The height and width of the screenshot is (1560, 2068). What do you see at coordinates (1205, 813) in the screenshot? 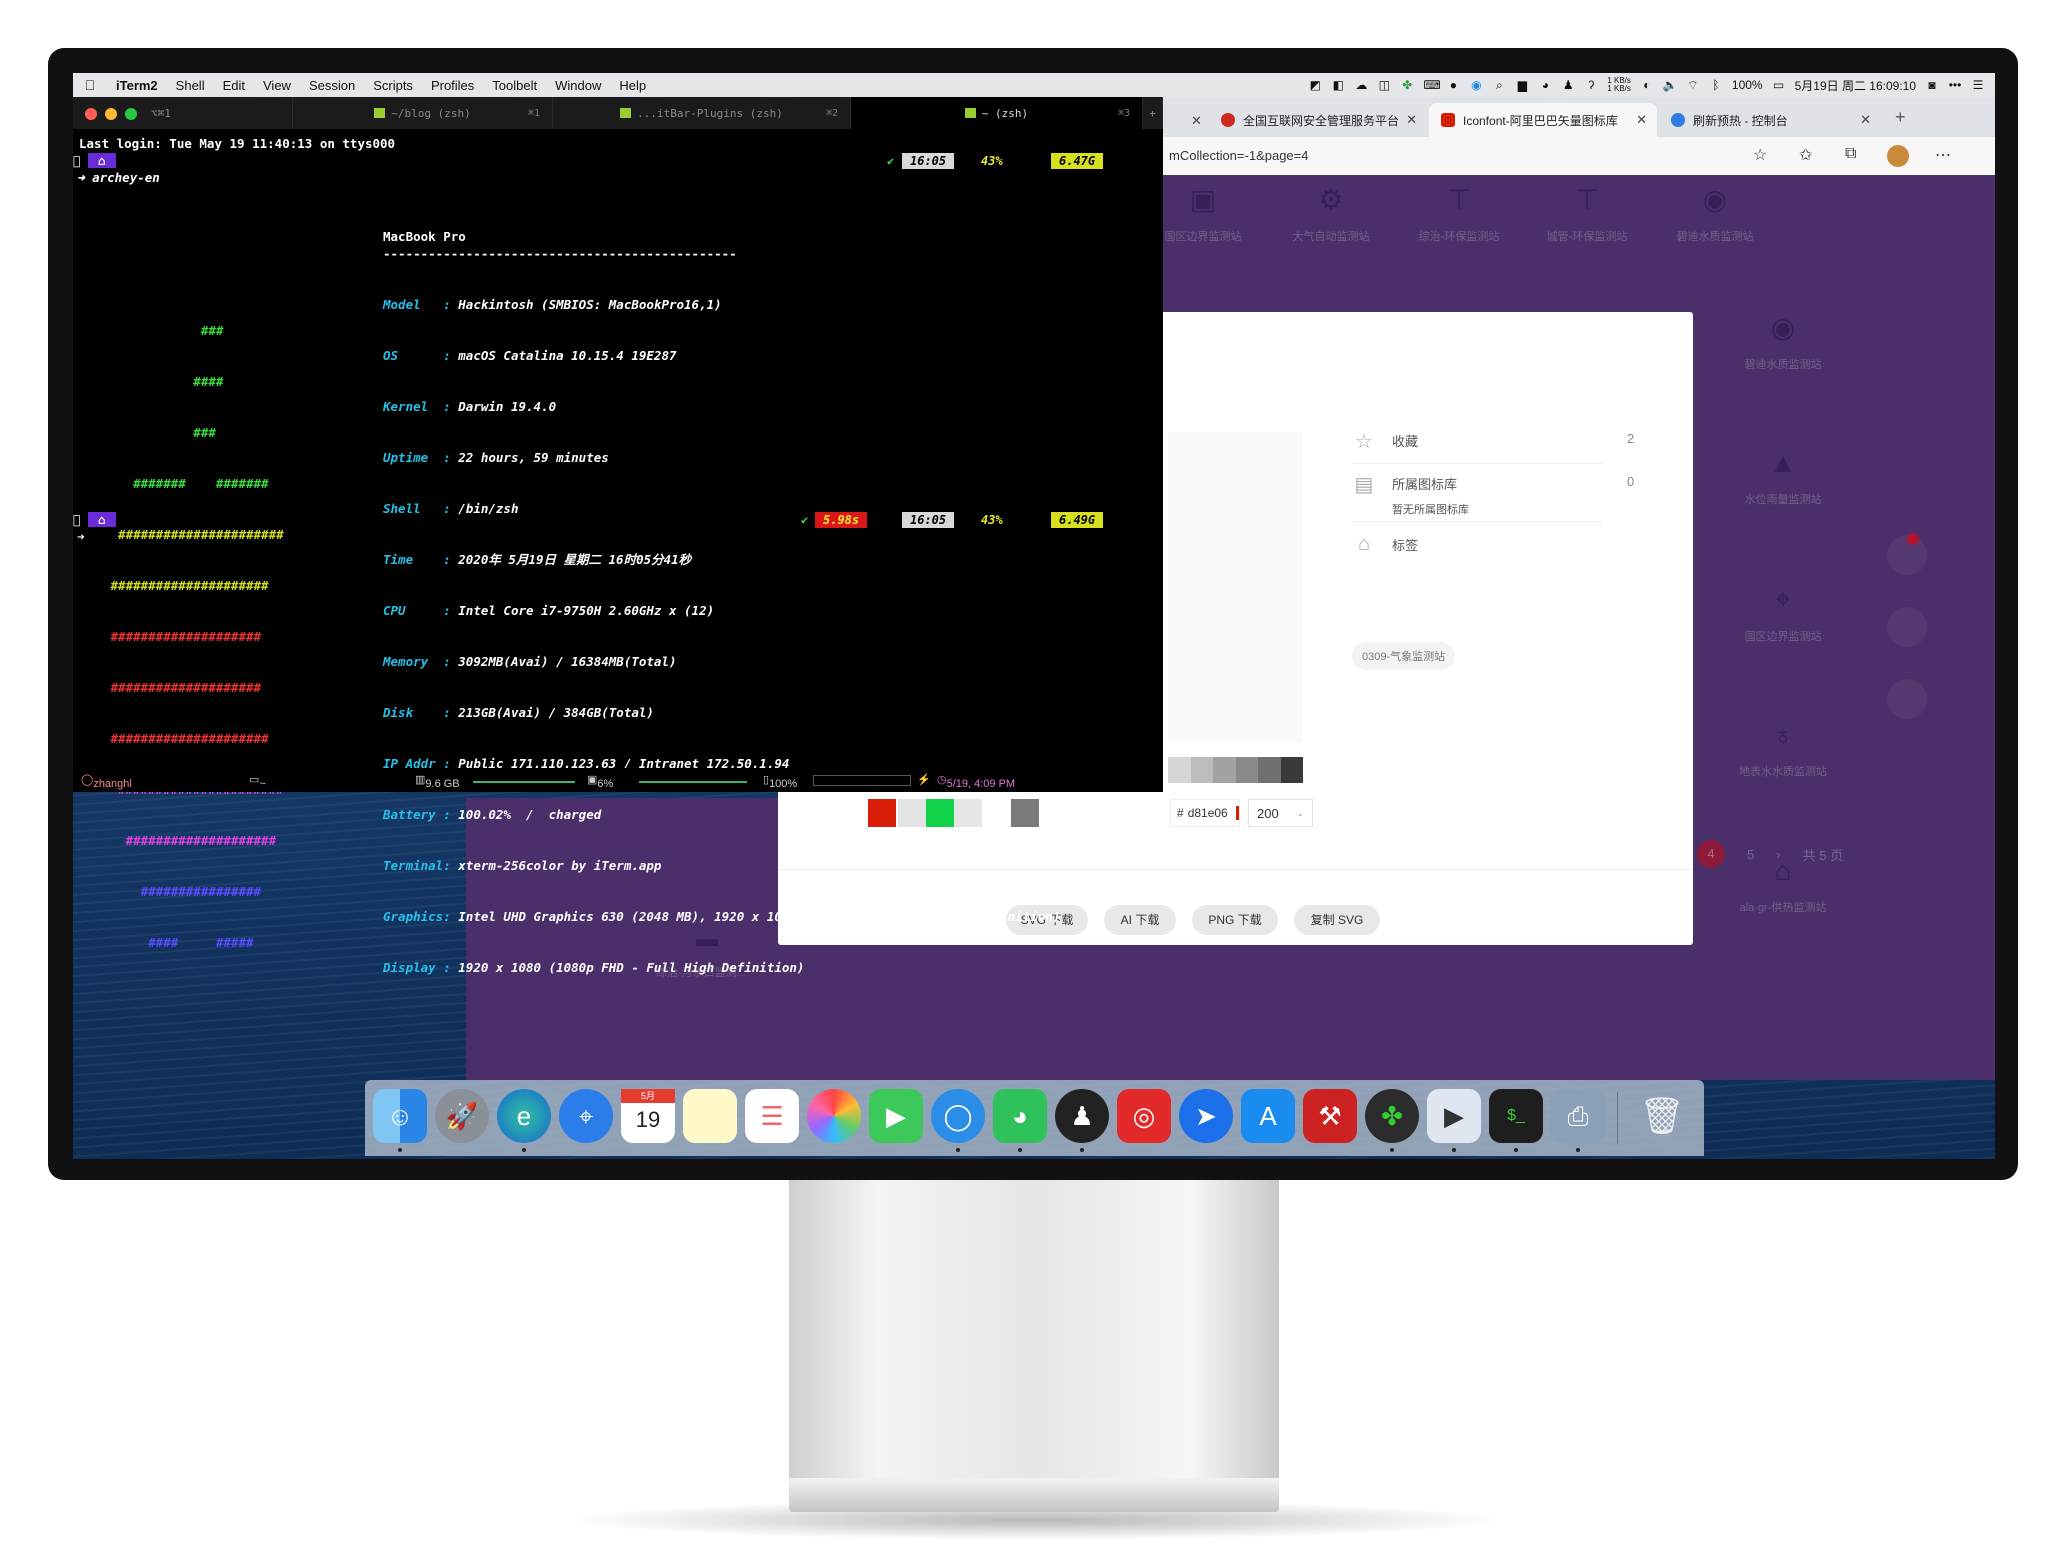
I see `hex-color-input: # d81e06` at bounding box center [1205, 813].